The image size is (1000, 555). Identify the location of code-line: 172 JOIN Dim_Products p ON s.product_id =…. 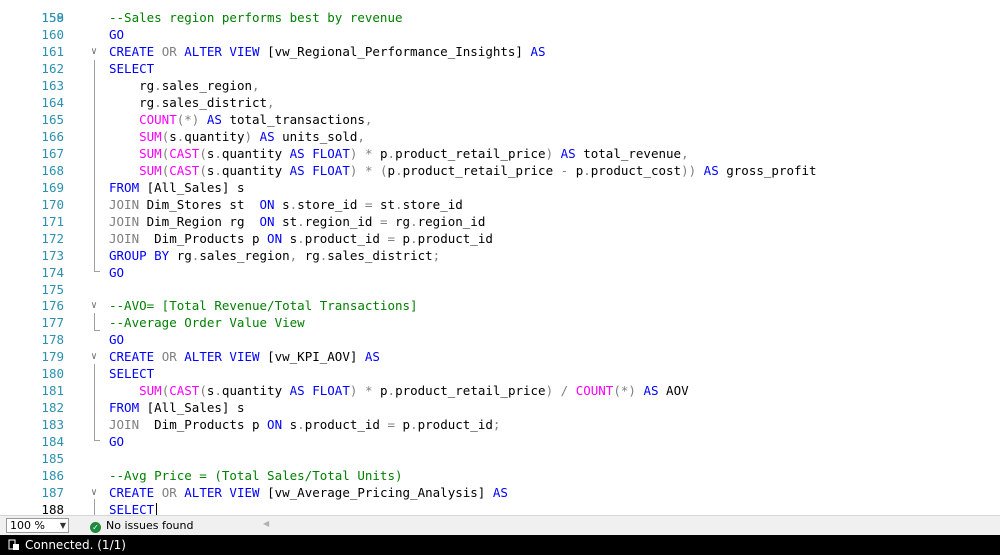
(500, 238).